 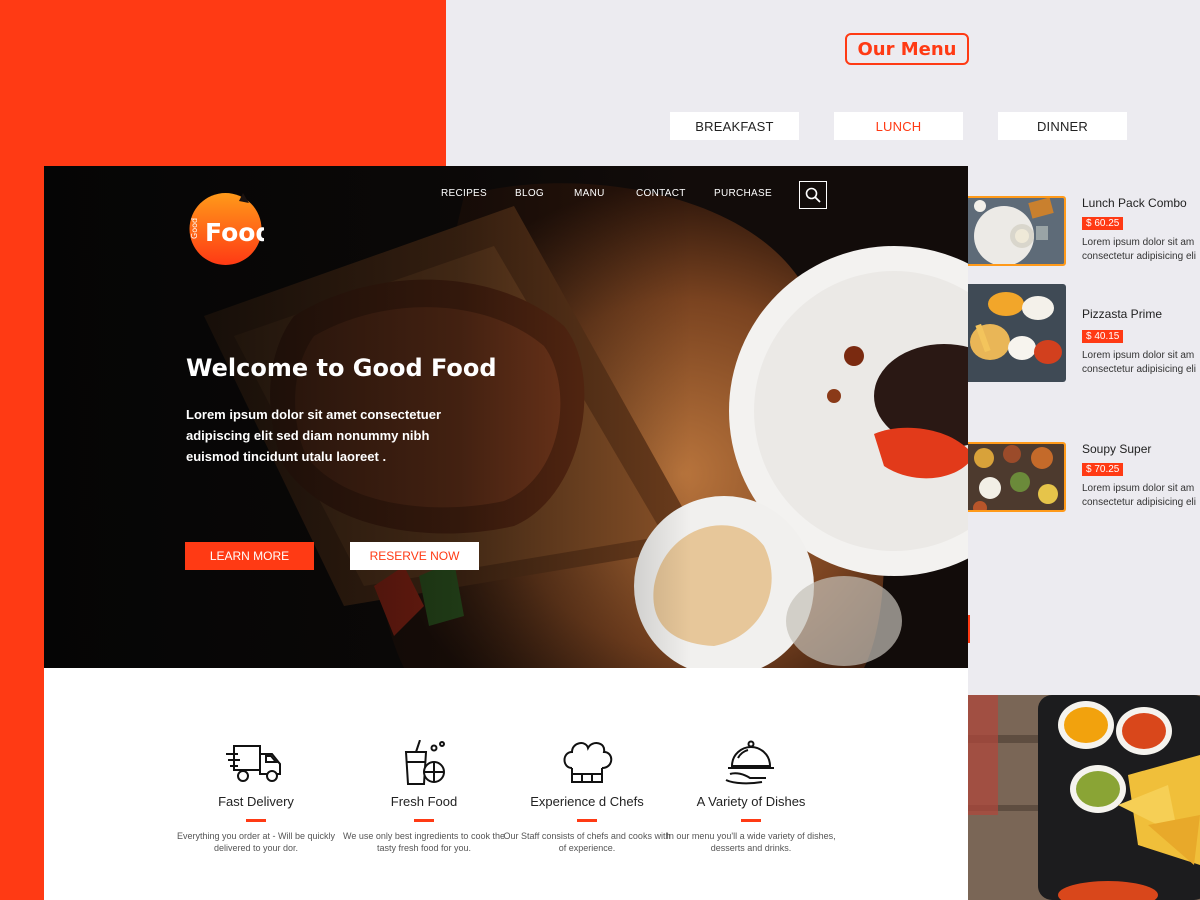 I want to click on feature-title: A Variety of Dishes, so click(x=751, y=801).